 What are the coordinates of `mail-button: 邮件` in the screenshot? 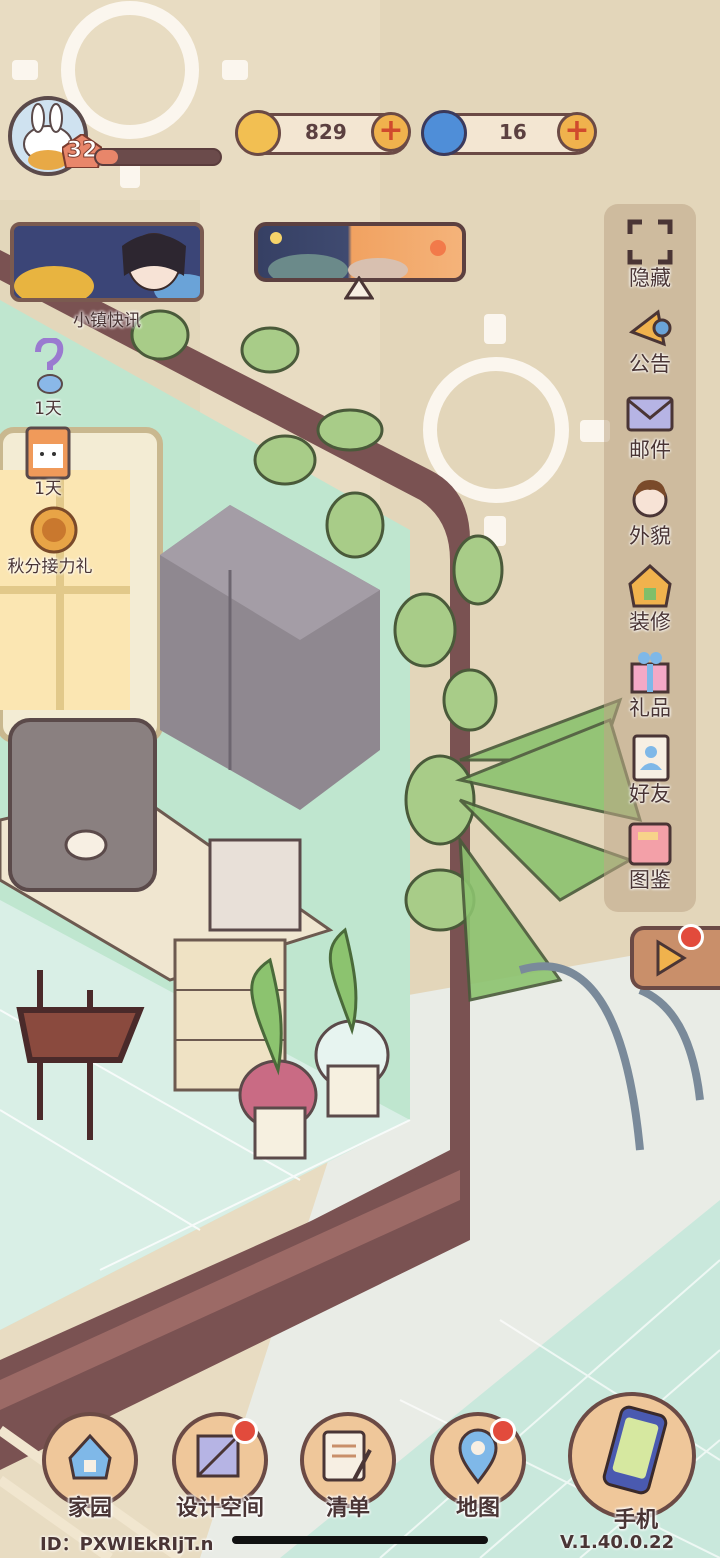 It's located at (650, 429).